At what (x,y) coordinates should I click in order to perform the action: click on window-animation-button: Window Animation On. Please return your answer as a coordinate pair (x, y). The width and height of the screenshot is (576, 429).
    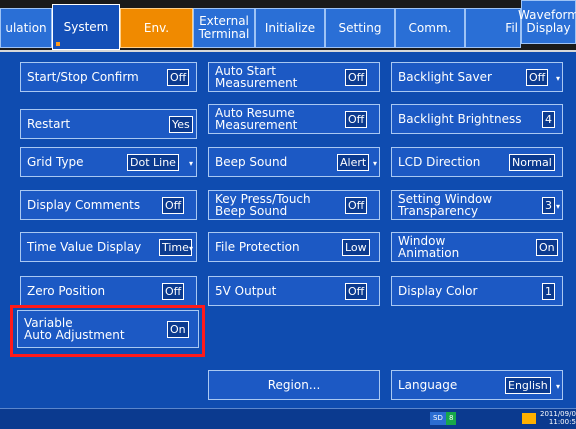
    Looking at the image, I should click on (477, 247).